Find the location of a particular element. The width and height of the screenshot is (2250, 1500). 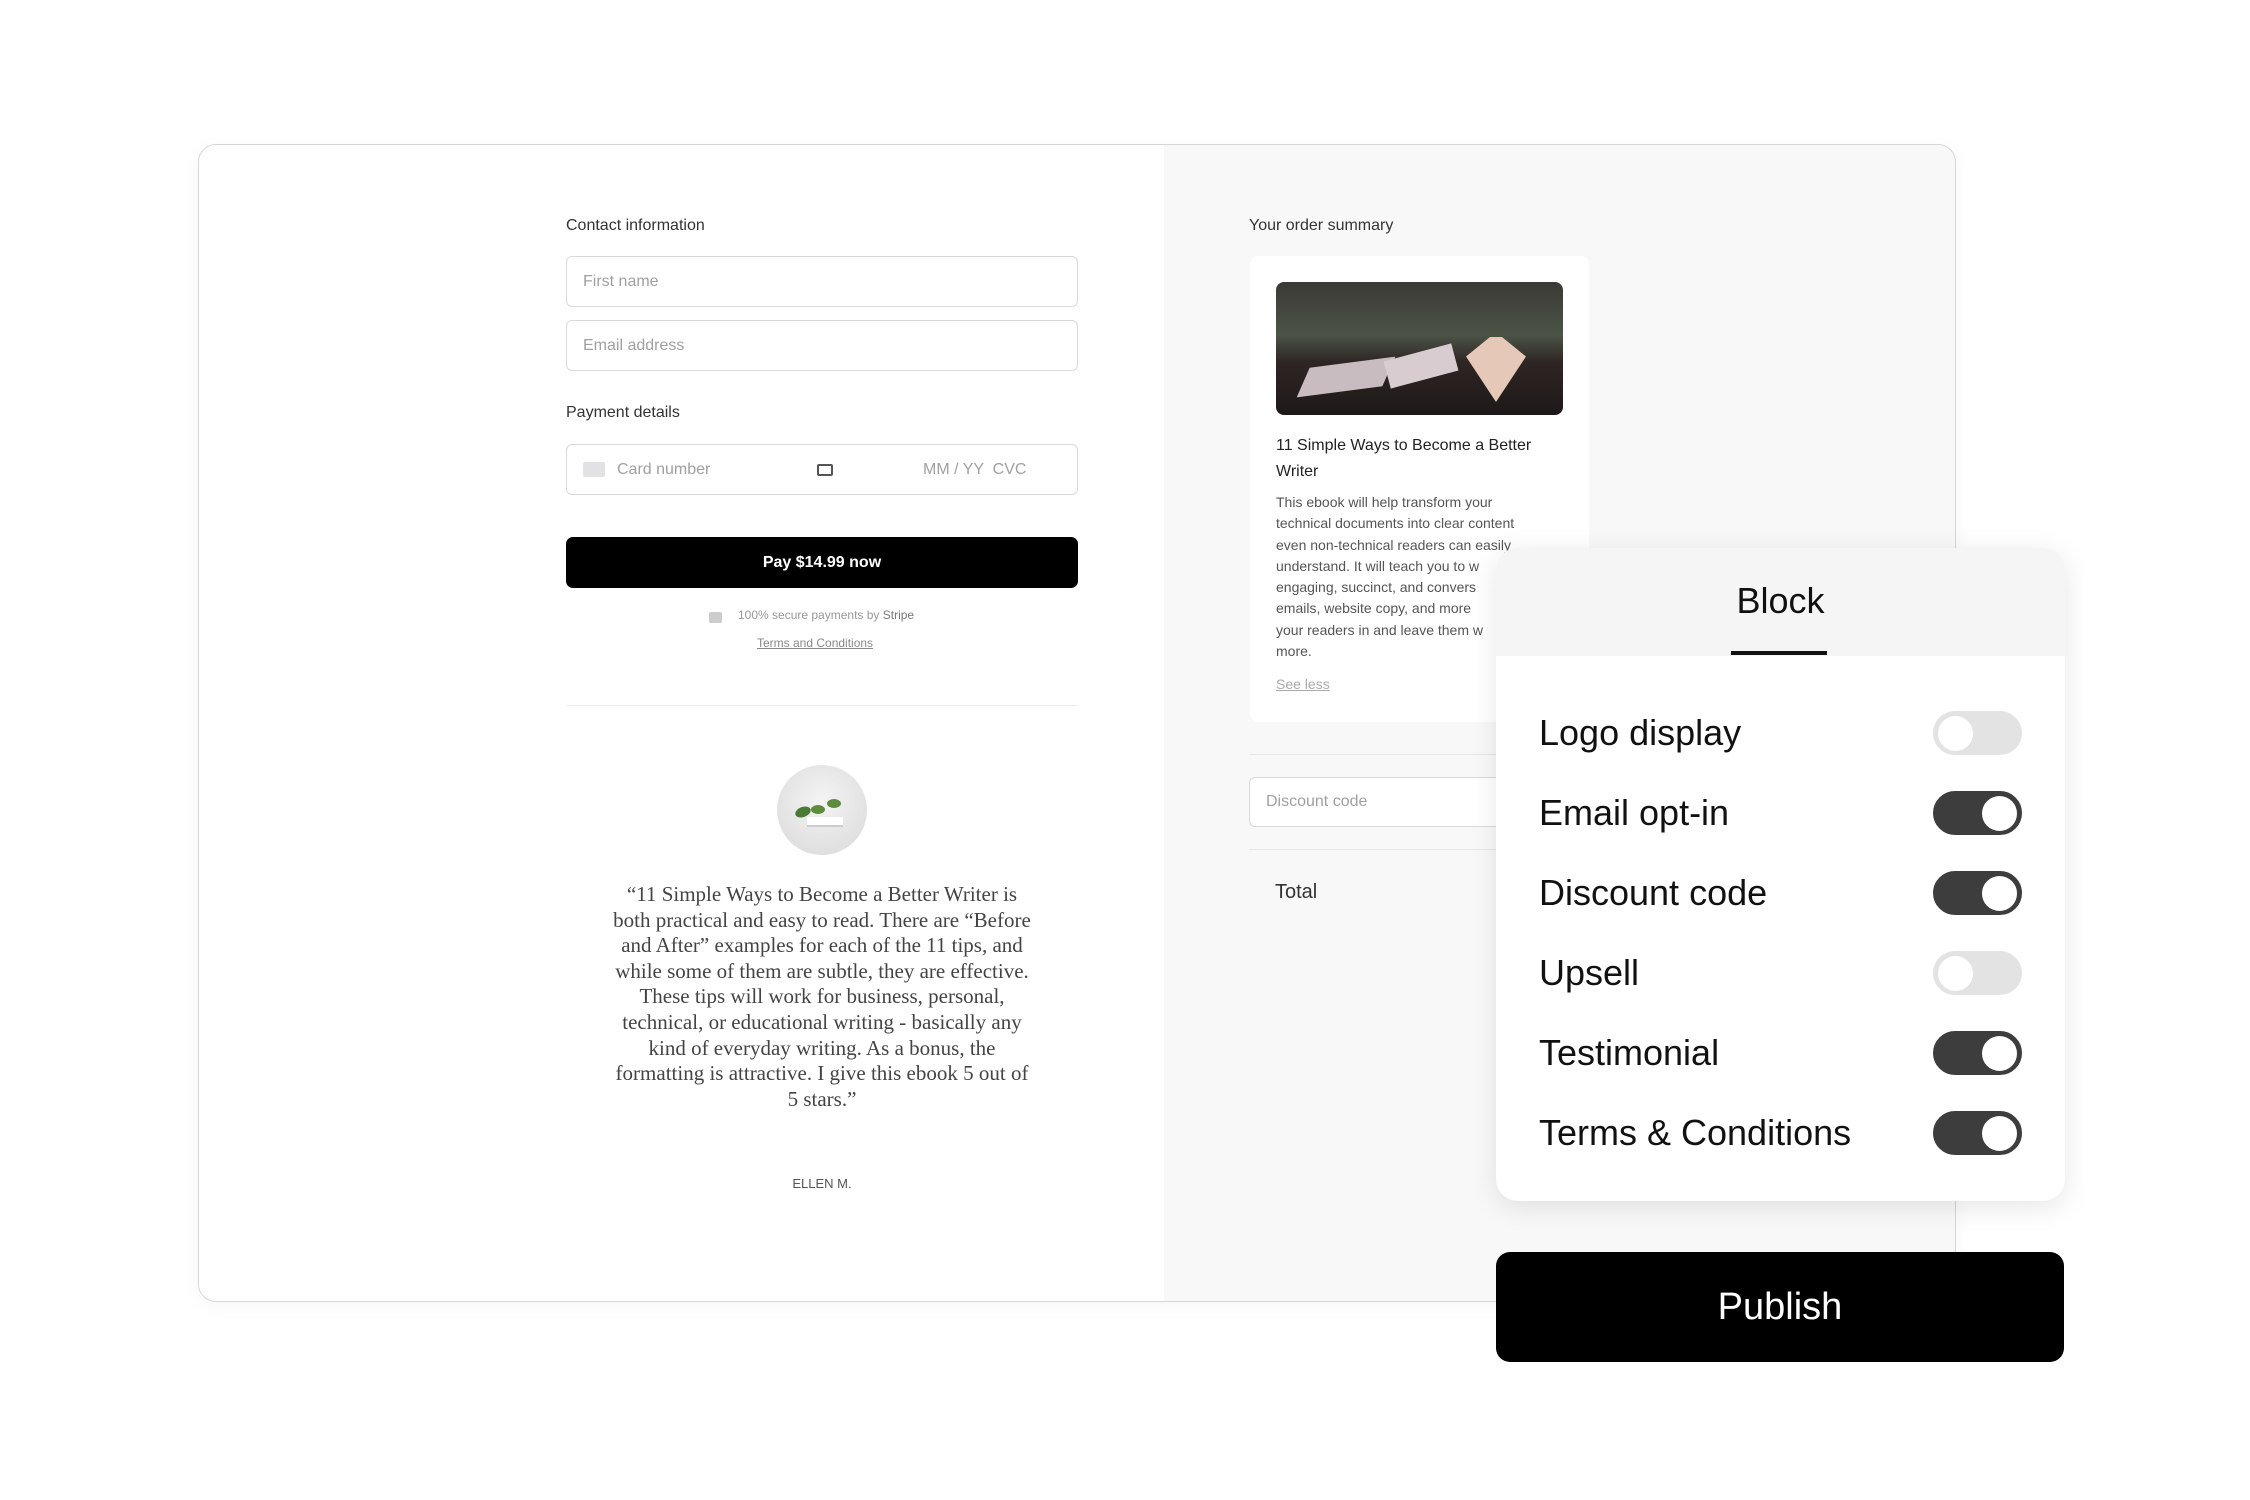

first-name-field is located at coordinates (822, 281).